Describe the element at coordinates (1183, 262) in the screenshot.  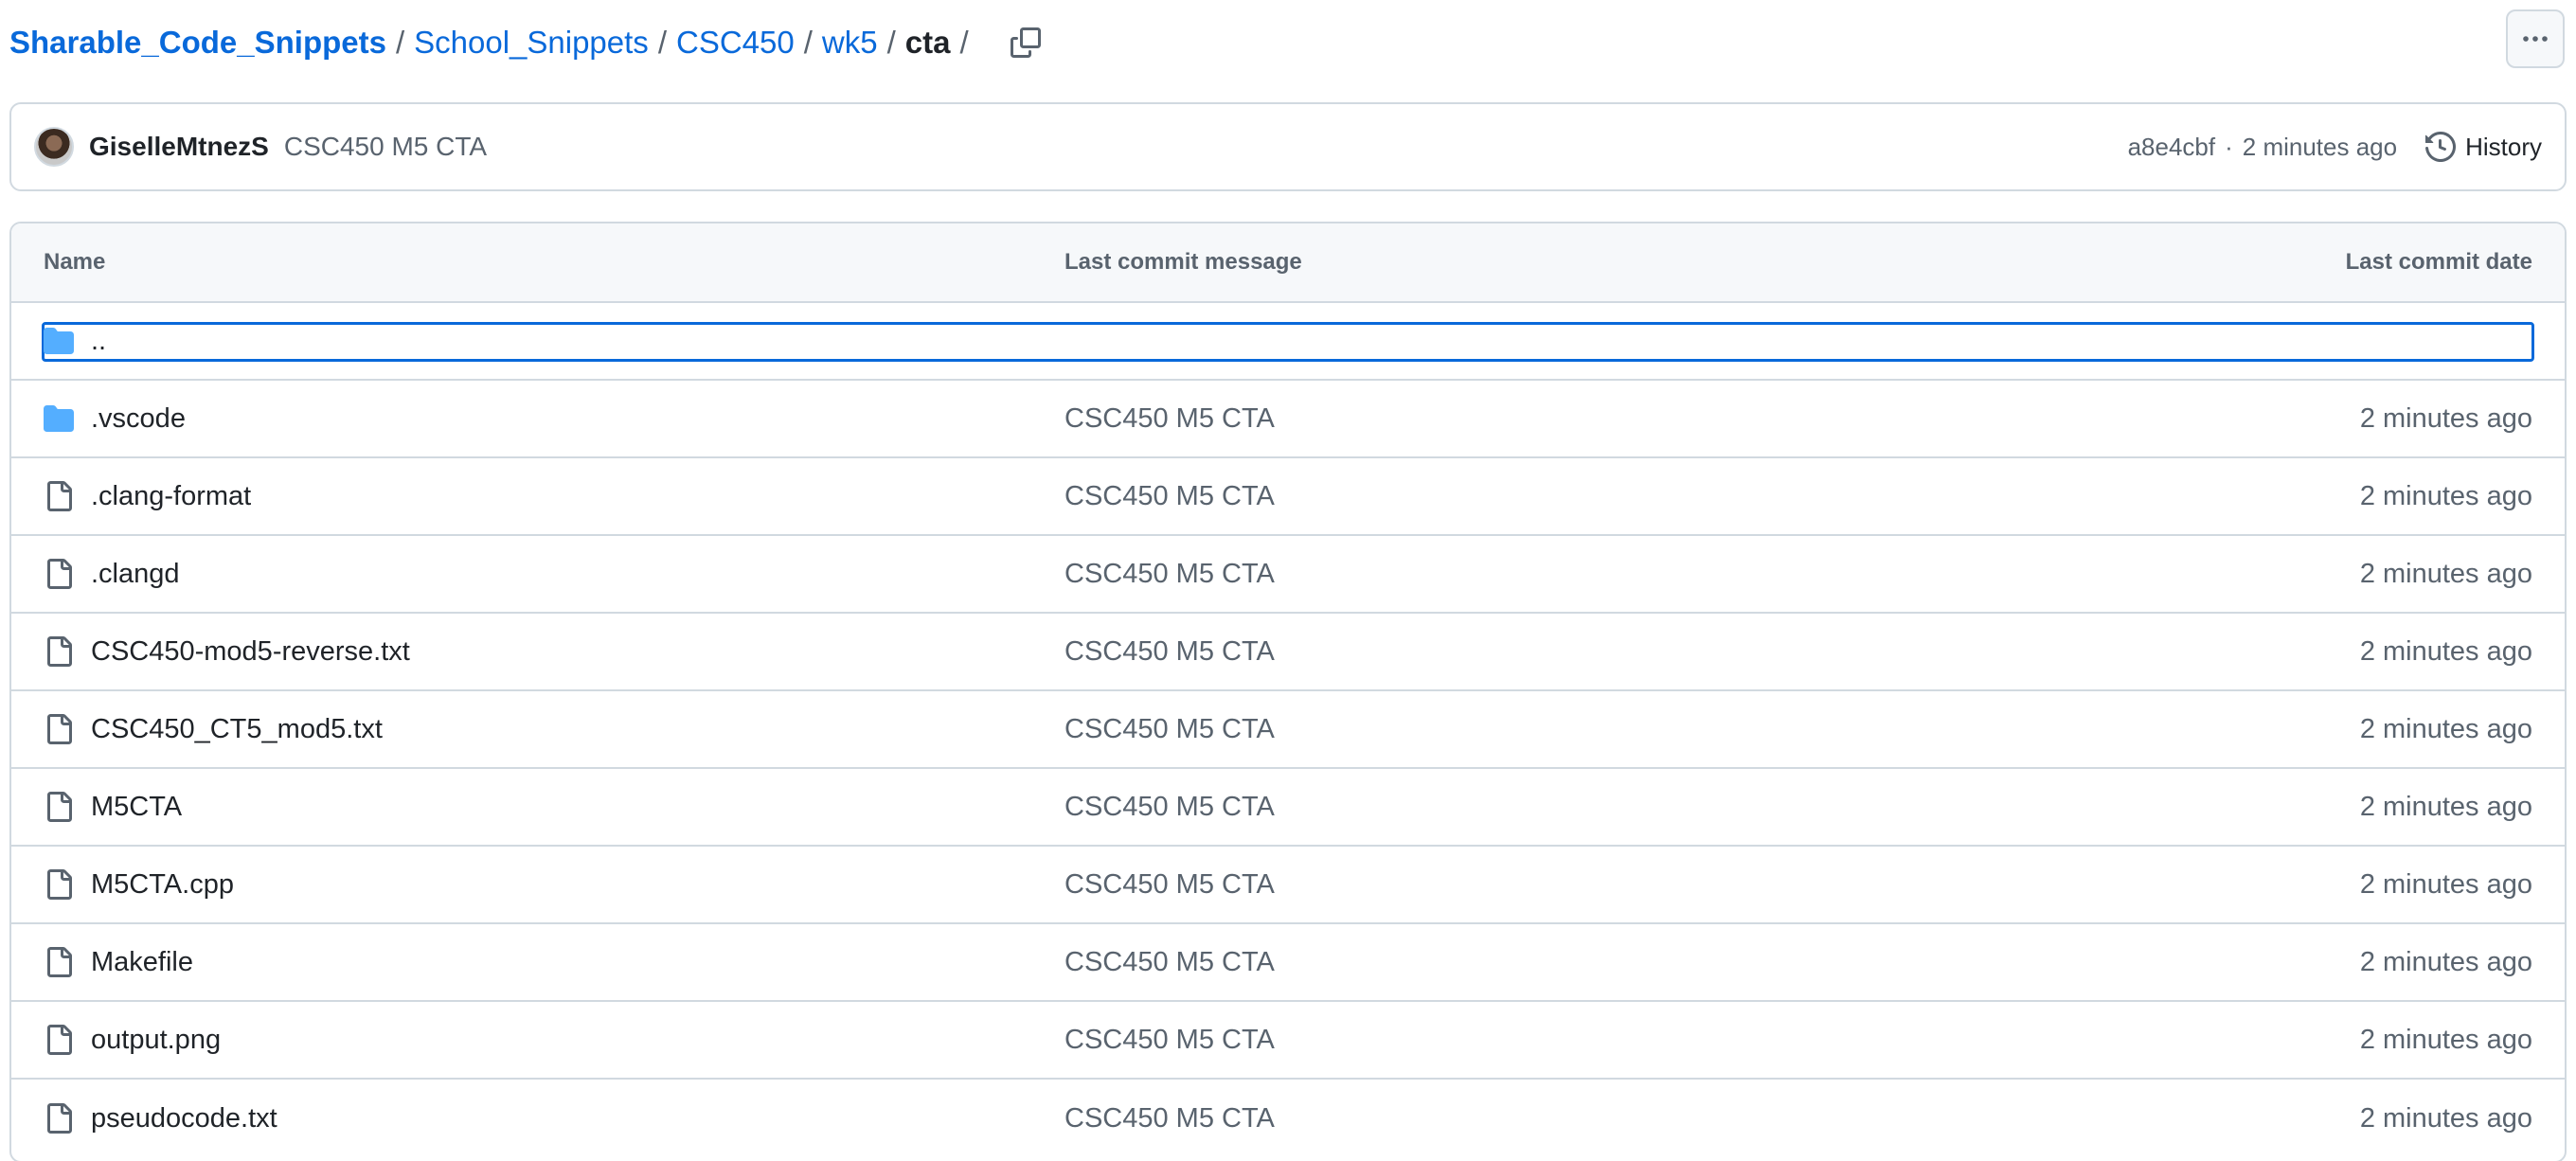
I see `header-last-commit-message: Last commit message` at that location.